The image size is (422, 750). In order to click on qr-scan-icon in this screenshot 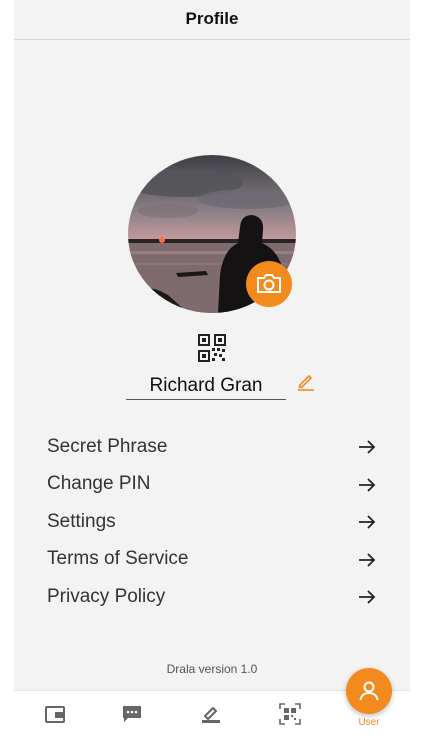, I will do `click(290, 714)`.